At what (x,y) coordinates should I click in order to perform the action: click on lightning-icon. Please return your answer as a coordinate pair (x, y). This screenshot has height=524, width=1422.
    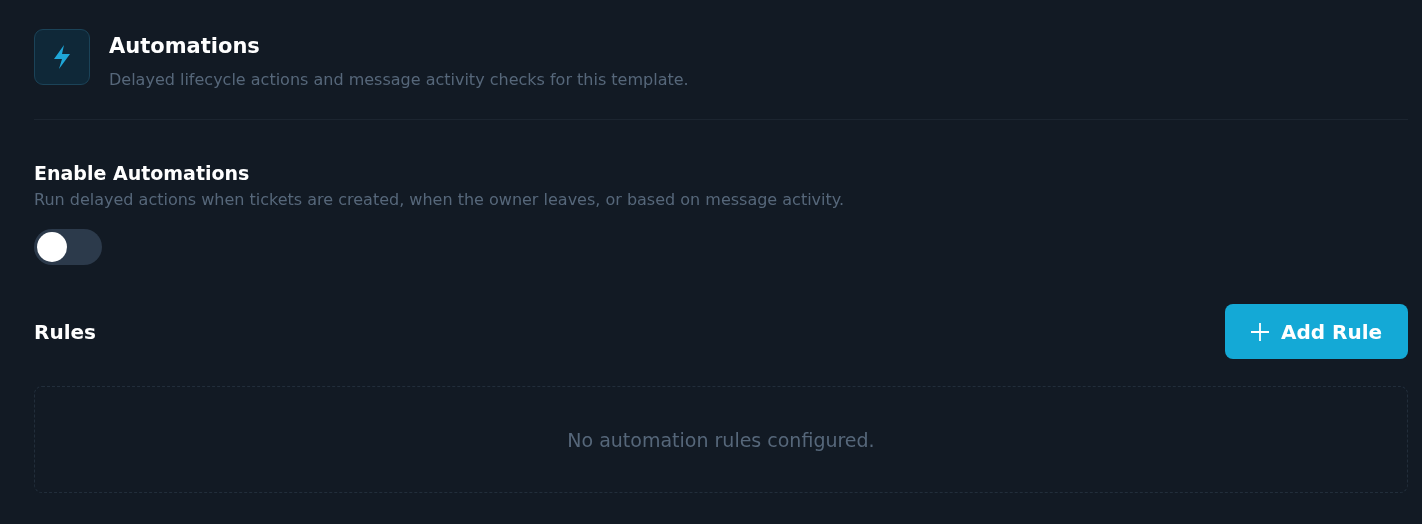
    Looking at the image, I should click on (62, 57).